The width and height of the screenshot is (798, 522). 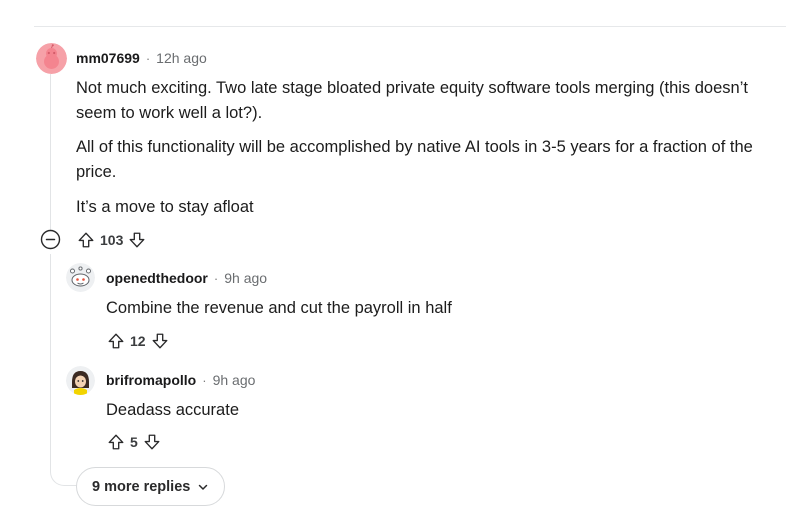 I want to click on vote-bar: 12, so click(x=138, y=341).